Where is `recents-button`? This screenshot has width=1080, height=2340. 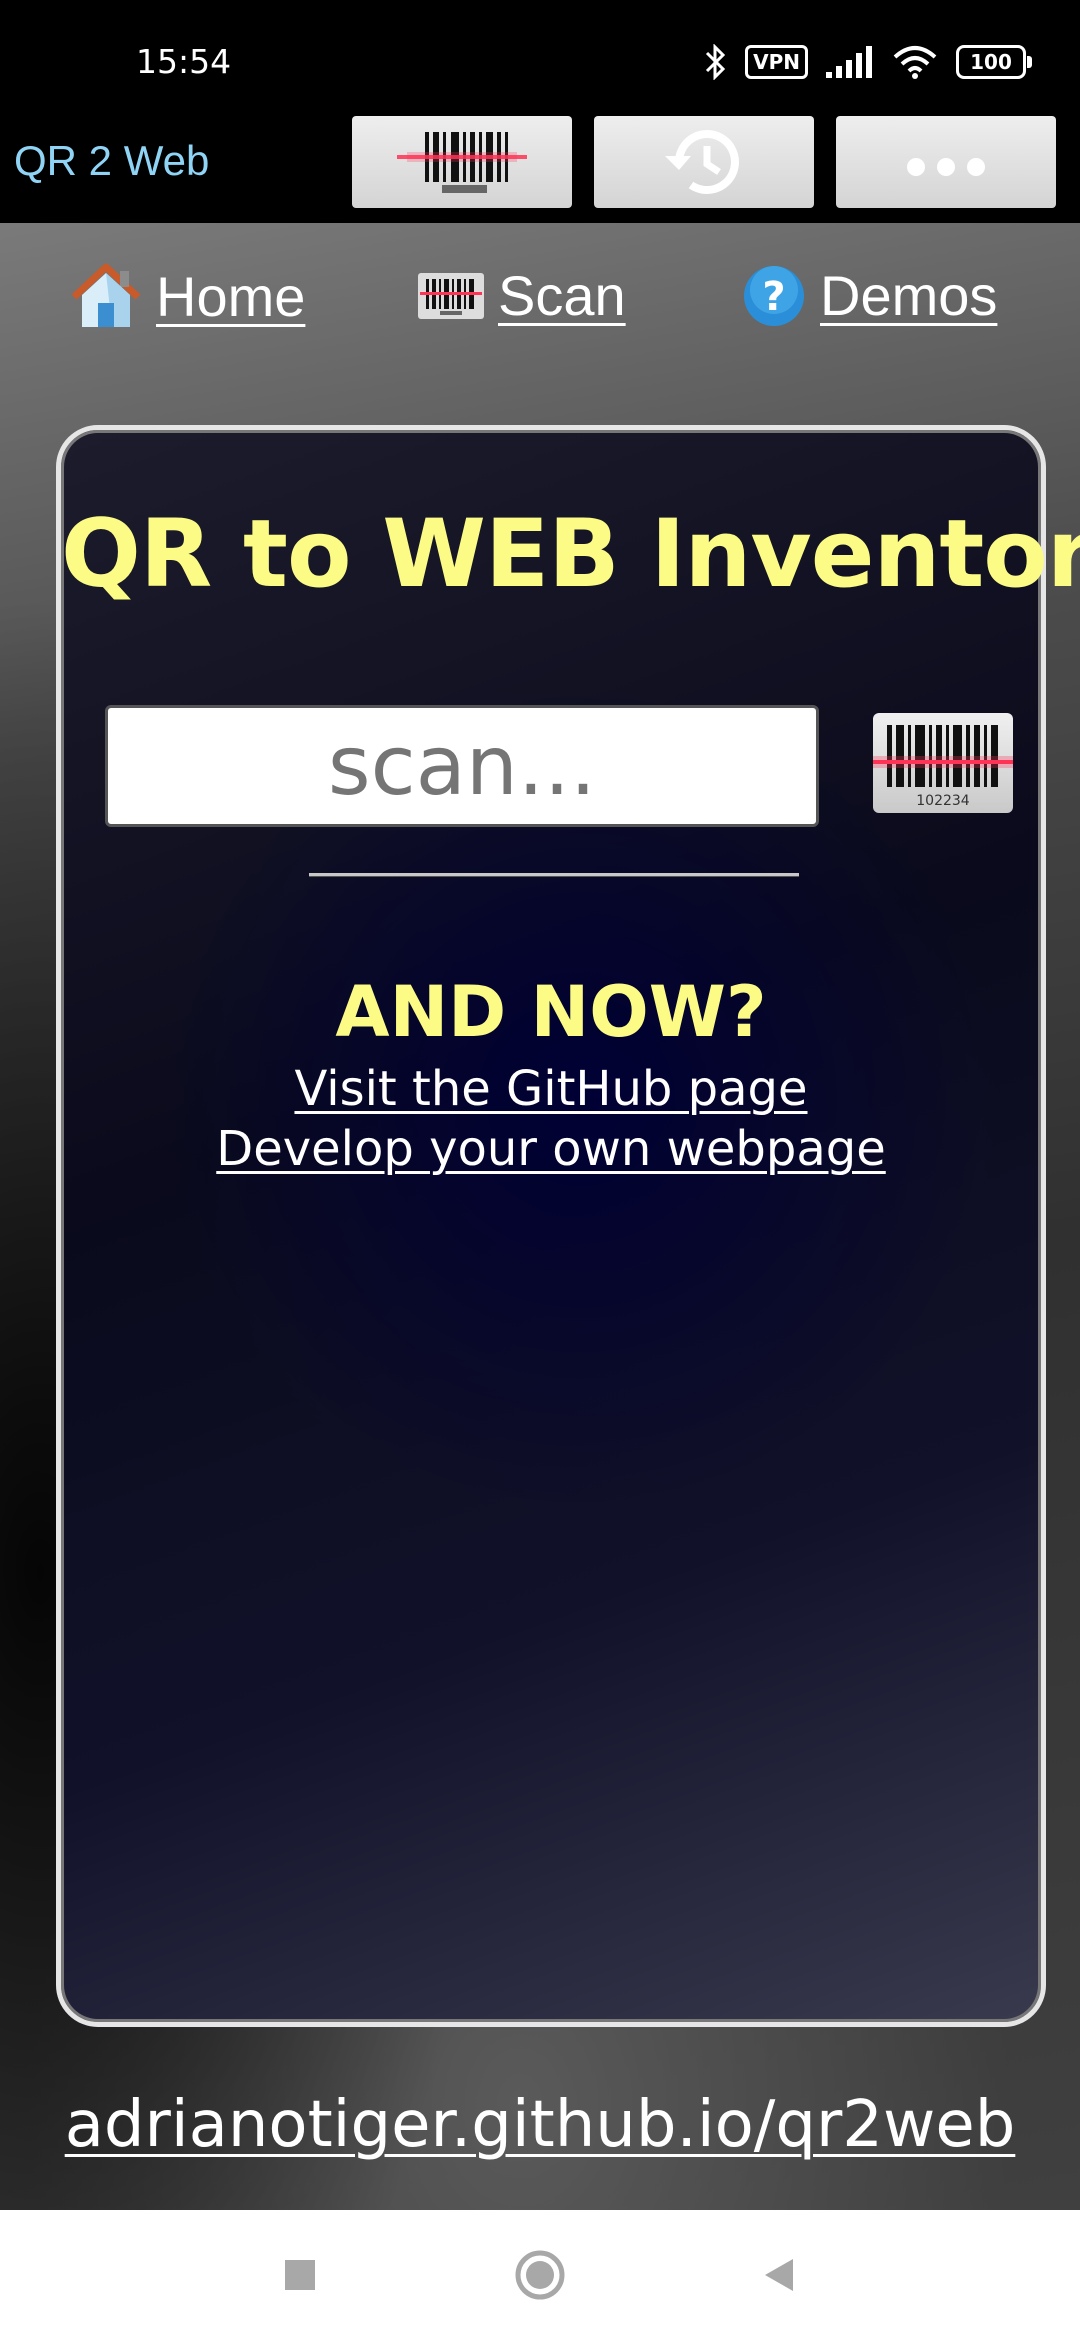 recents-button is located at coordinates (300, 2275).